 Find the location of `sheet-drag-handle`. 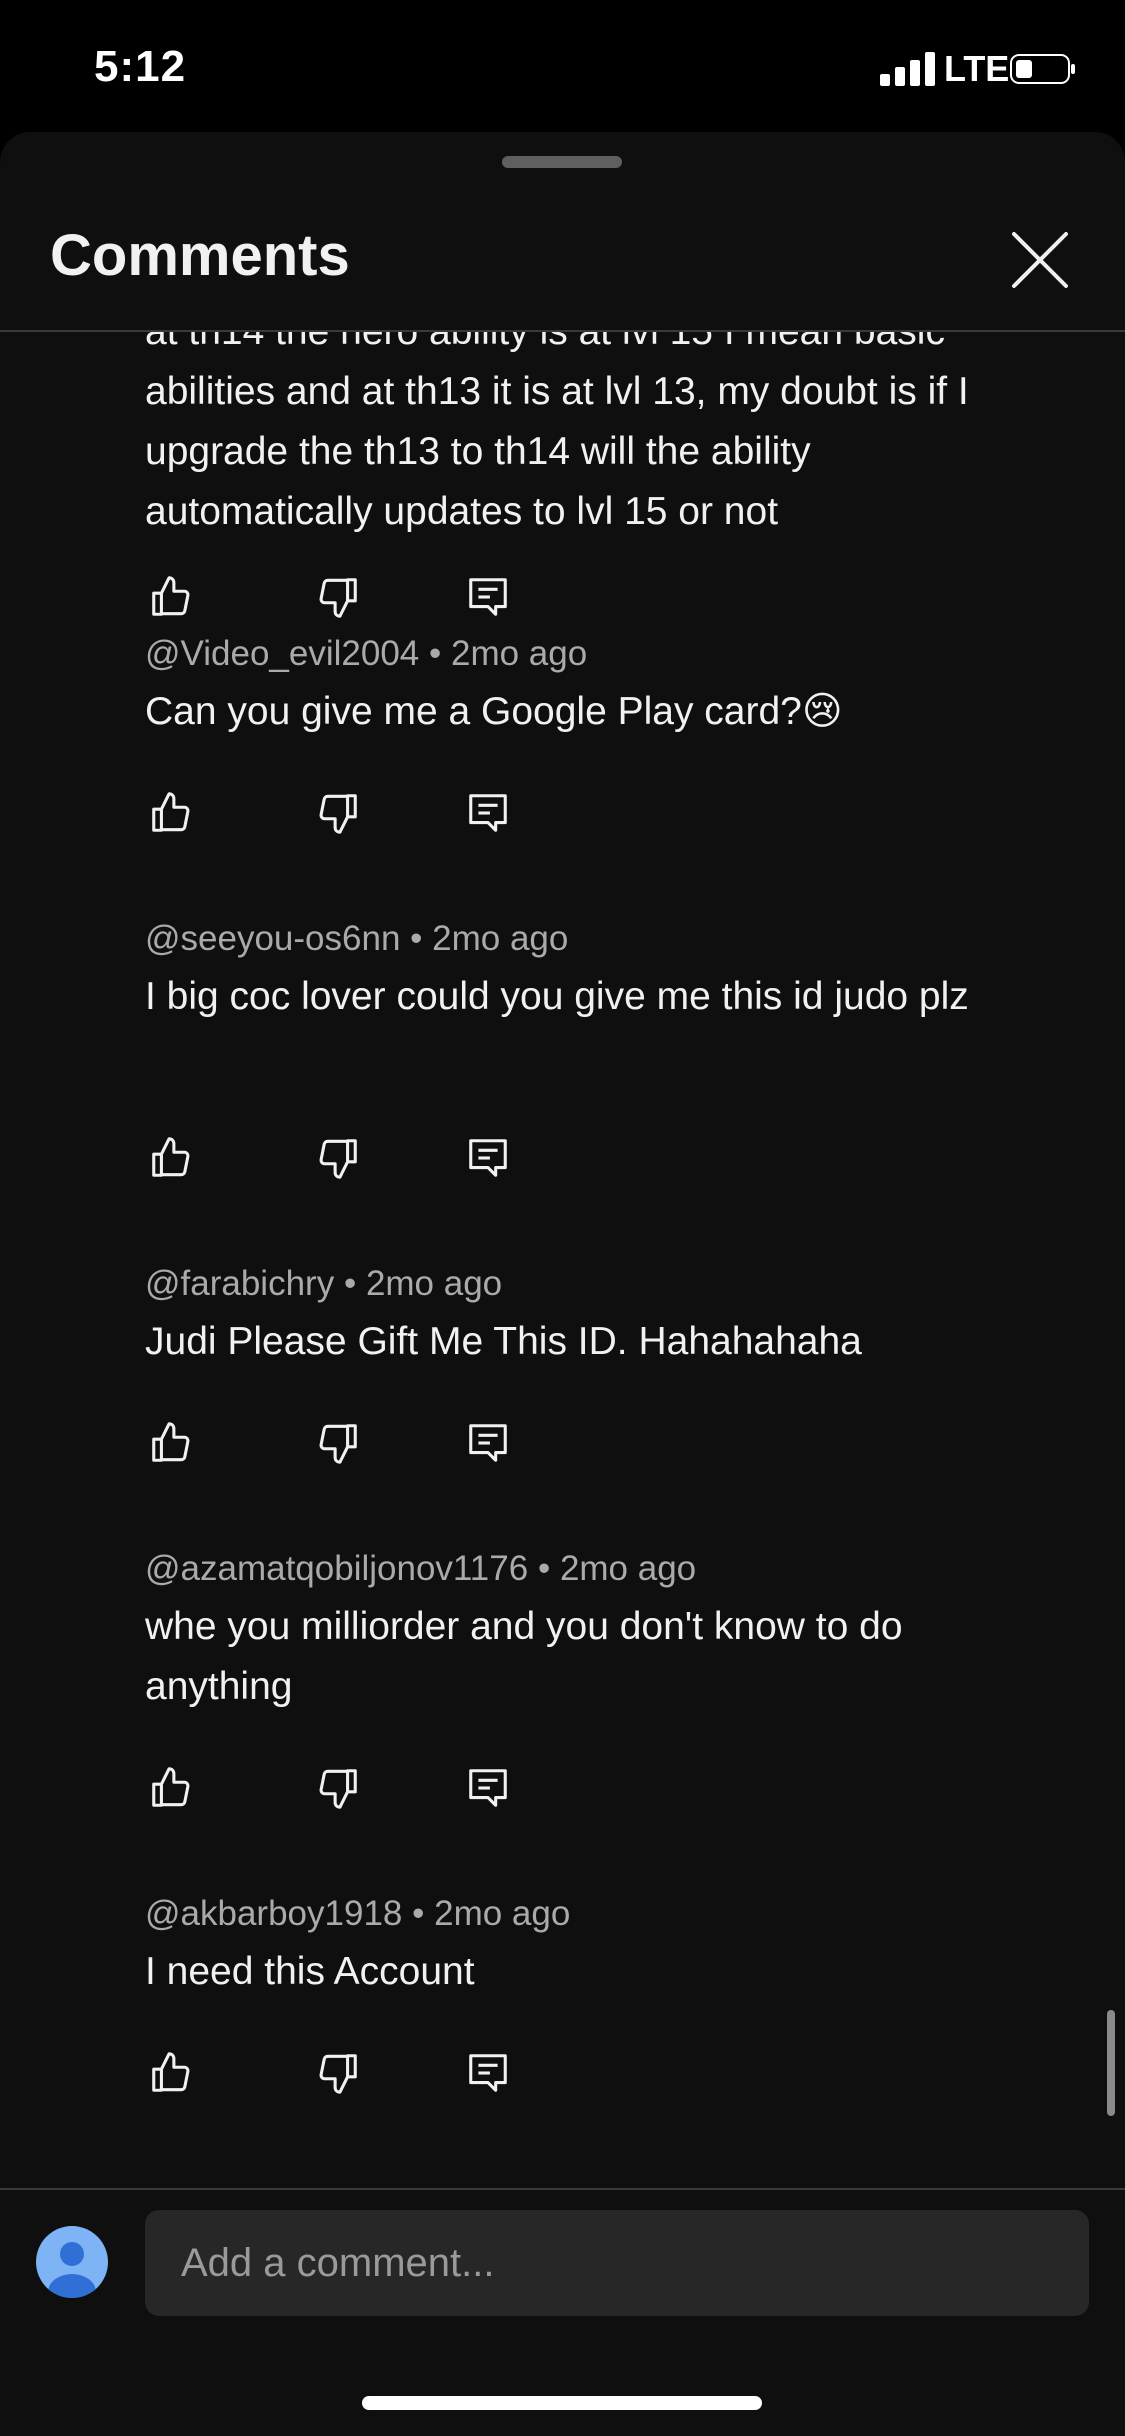

sheet-drag-handle is located at coordinates (562, 162).